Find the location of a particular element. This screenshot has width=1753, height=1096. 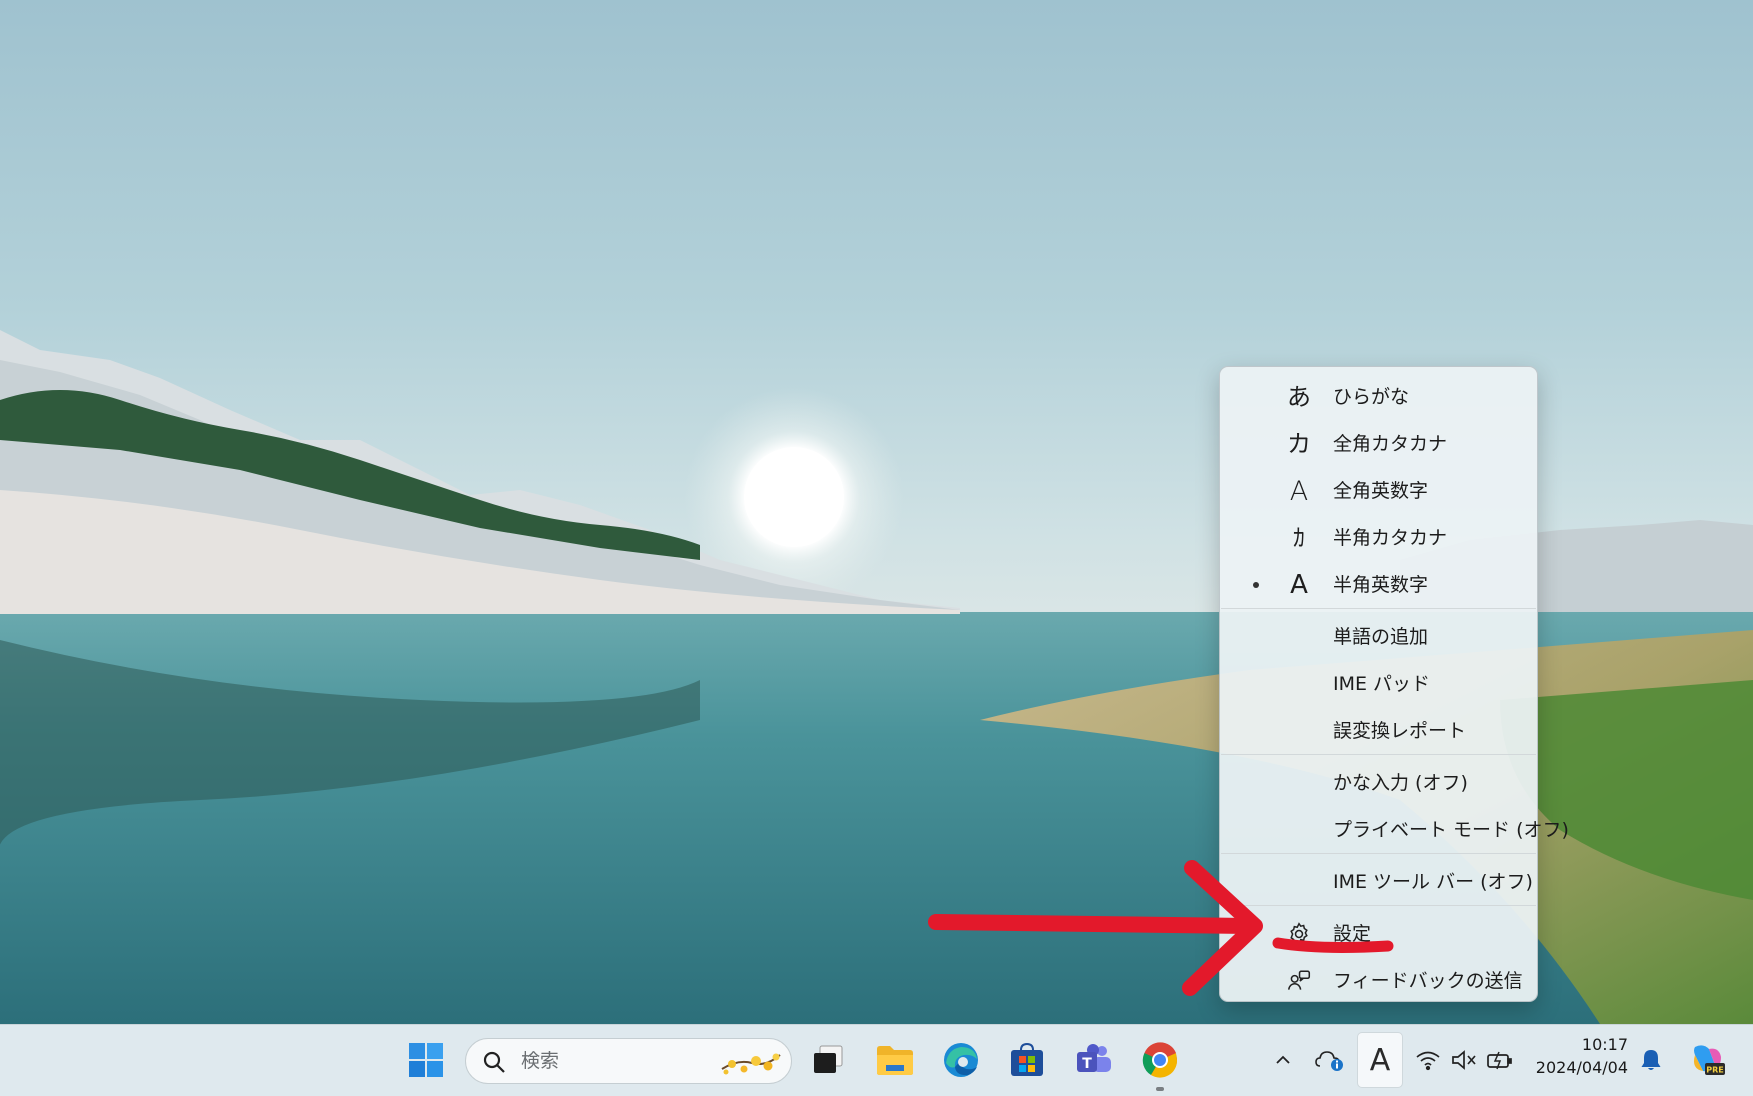

halfwidth-katakana-icon: ｶ is located at coordinates (1299, 538).